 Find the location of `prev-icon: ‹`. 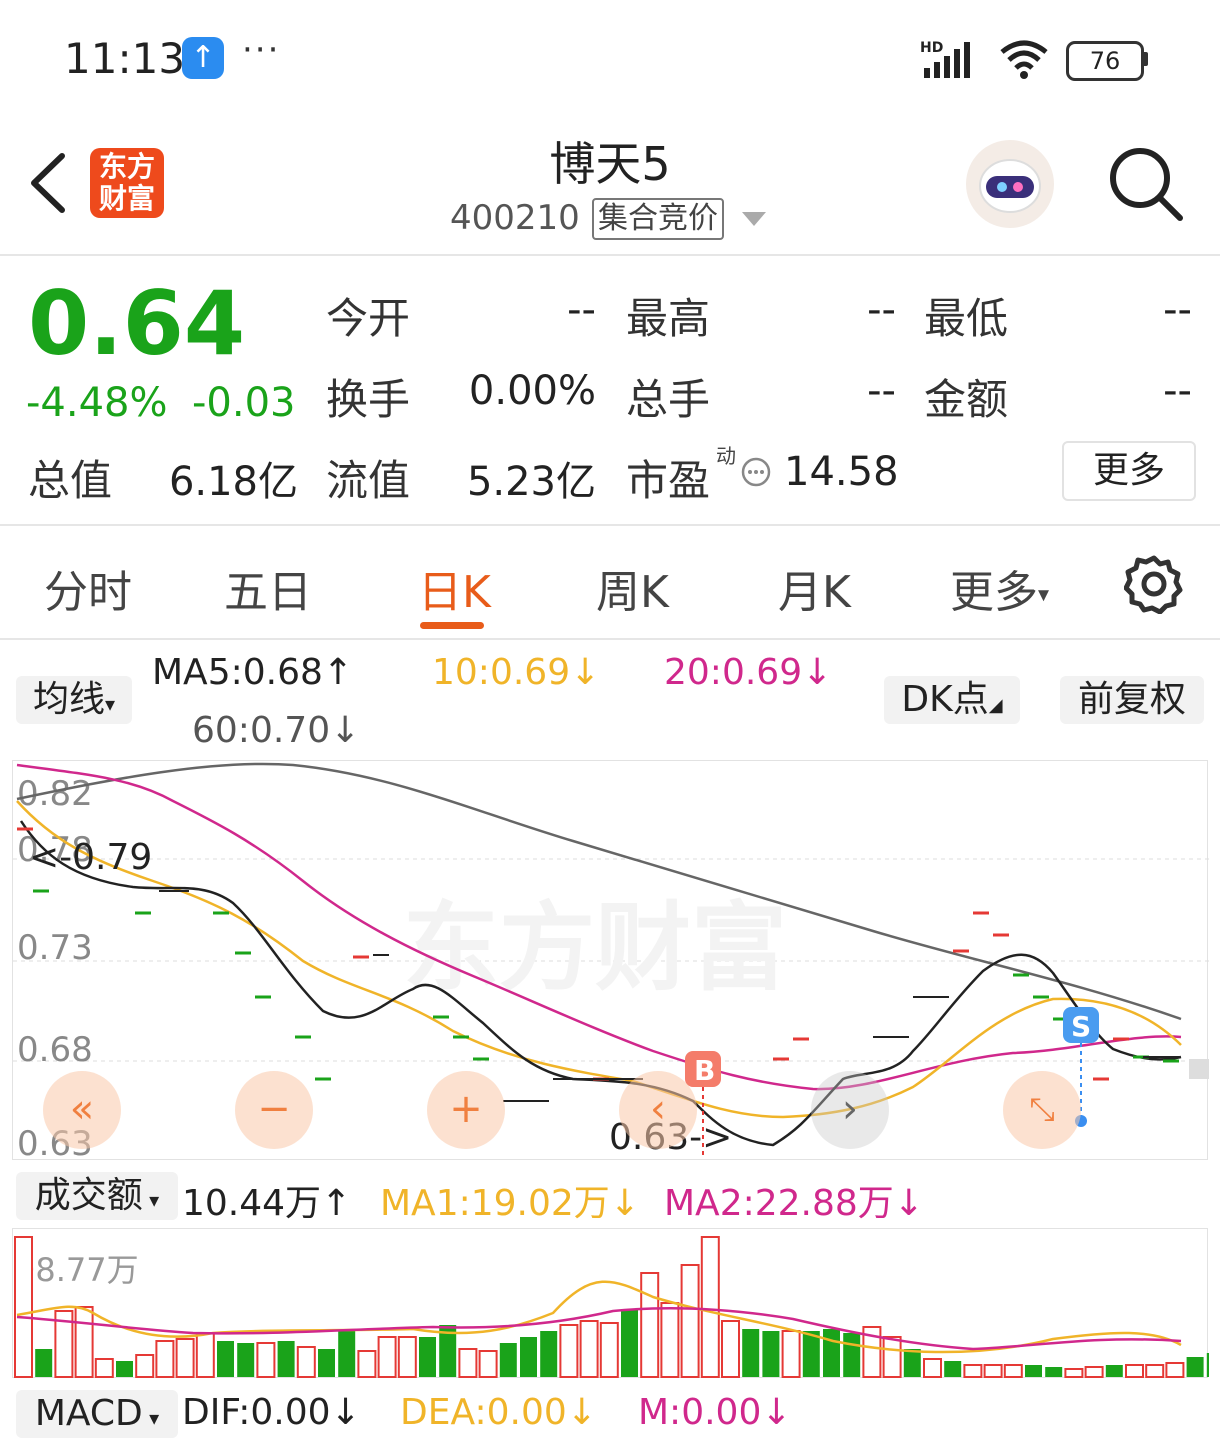

prev-icon: ‹ is located at coordinates (658, 1110).